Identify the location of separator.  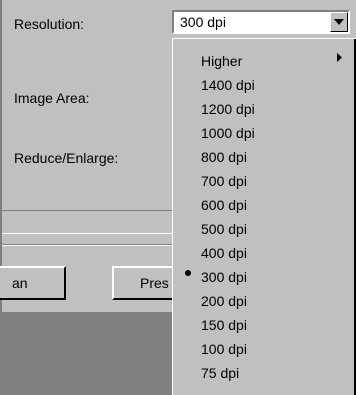
(88, 245).